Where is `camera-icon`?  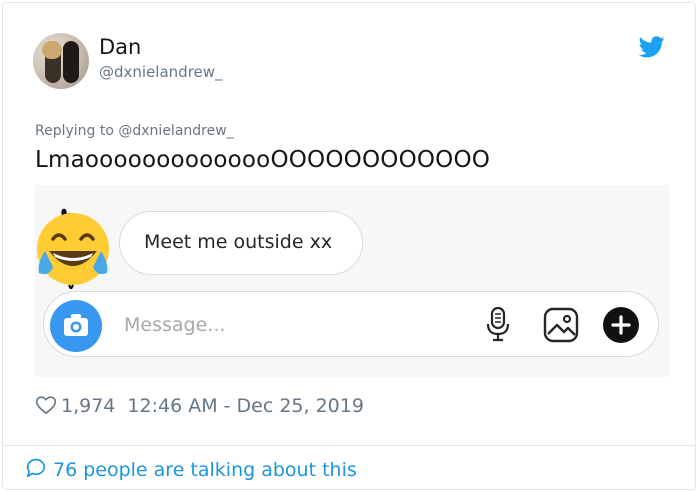 camera-icon is located at coordinates (76, 325).